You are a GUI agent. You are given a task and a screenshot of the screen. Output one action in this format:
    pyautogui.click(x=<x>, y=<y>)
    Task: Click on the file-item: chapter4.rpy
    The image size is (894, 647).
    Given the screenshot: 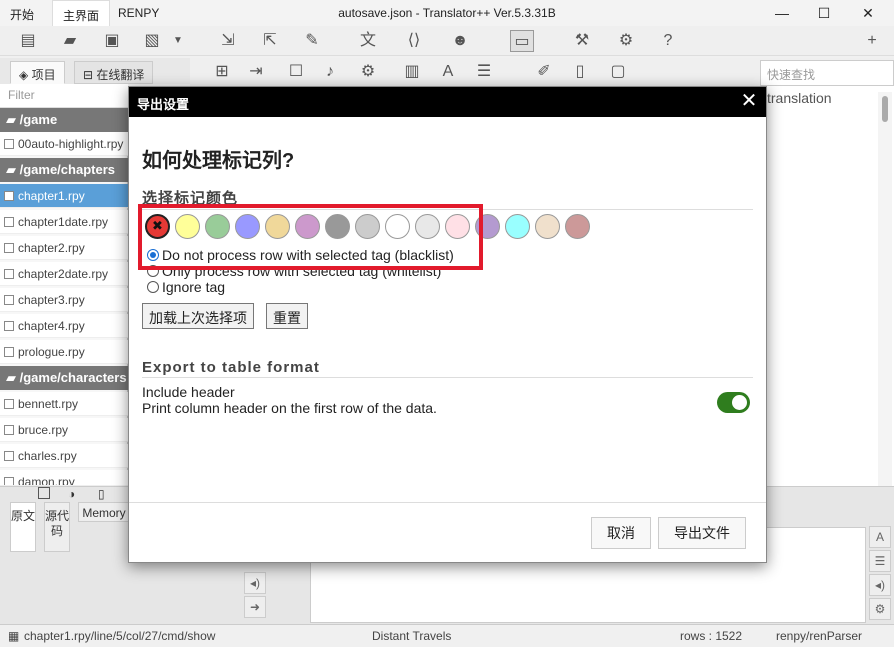 What is the action you would take?
    pyautogui.click(x=64, y=326)
    